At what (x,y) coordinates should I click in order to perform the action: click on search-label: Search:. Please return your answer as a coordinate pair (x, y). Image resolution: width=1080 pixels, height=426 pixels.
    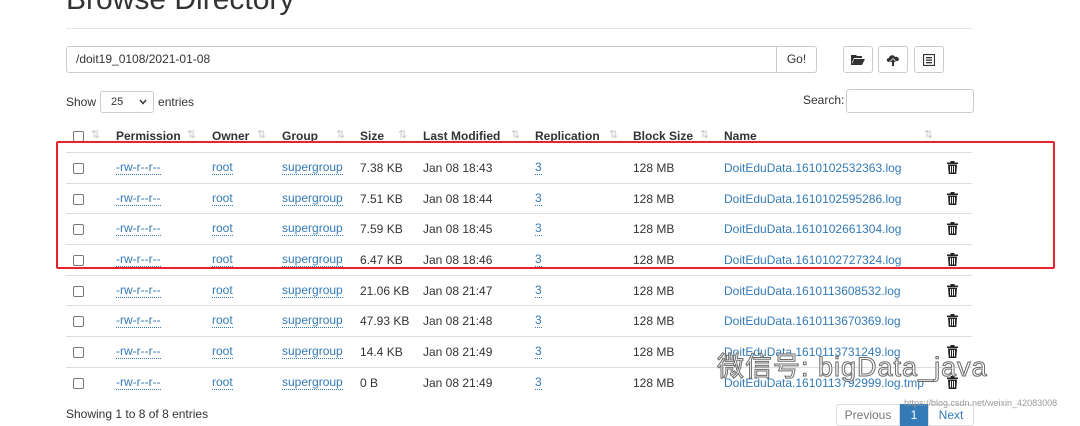
    Looking at the image, I should click on (824, 100).